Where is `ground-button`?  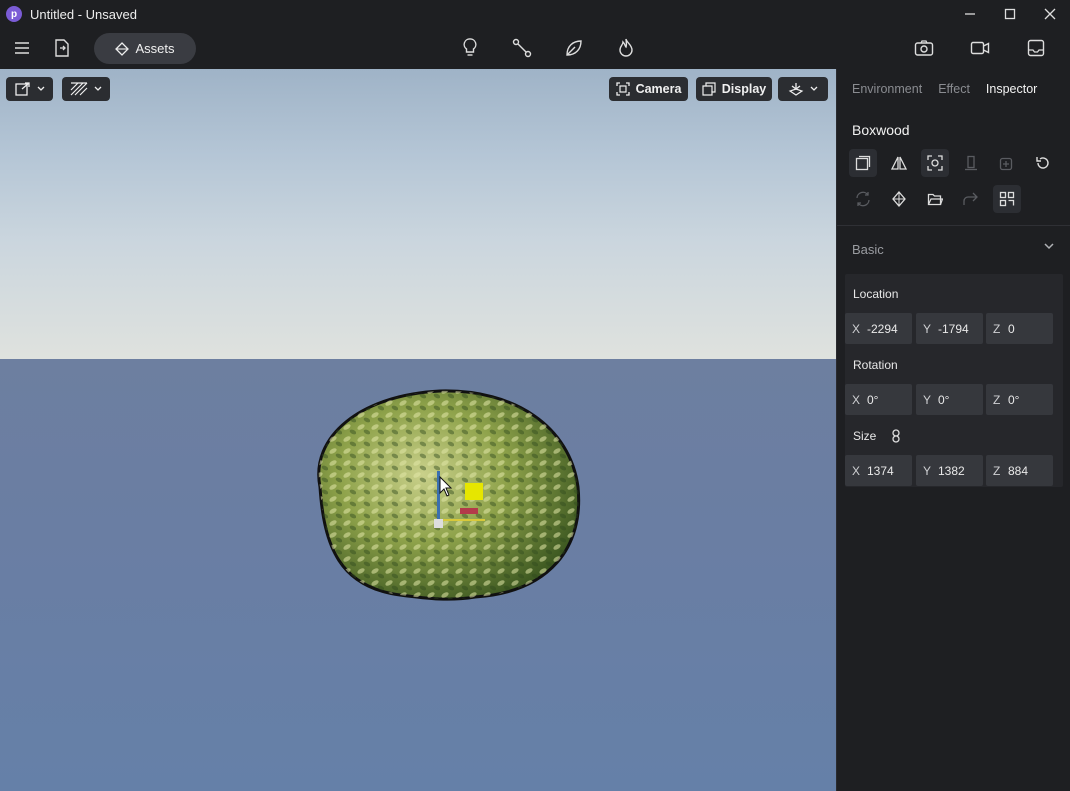 ground-button is located at coordinates (971, 163).